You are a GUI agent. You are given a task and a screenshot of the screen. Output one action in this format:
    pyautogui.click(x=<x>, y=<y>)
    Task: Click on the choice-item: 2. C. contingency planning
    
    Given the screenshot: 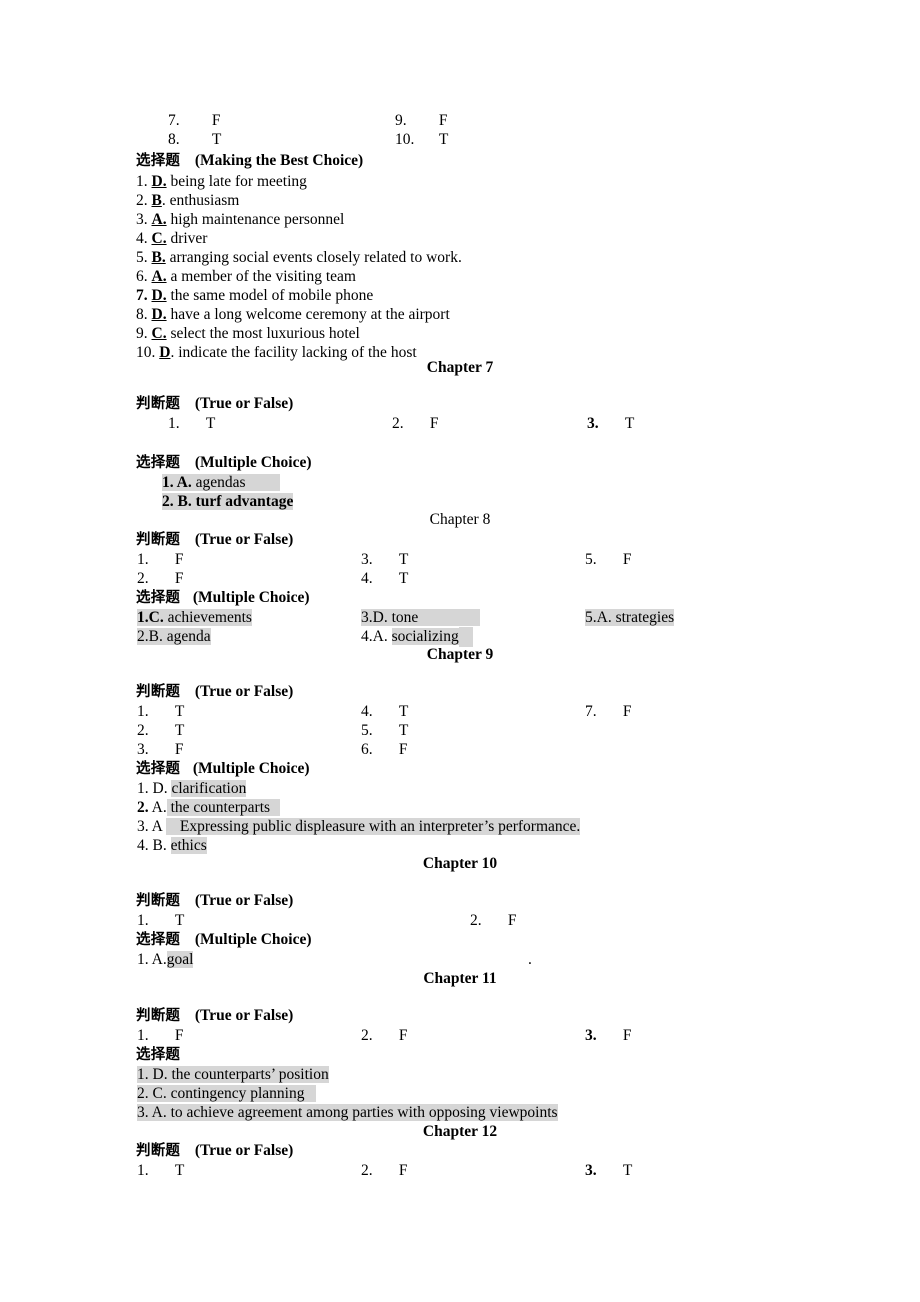 What is the action you would take?
    pyautogui.click(x=227, y=1094)
    